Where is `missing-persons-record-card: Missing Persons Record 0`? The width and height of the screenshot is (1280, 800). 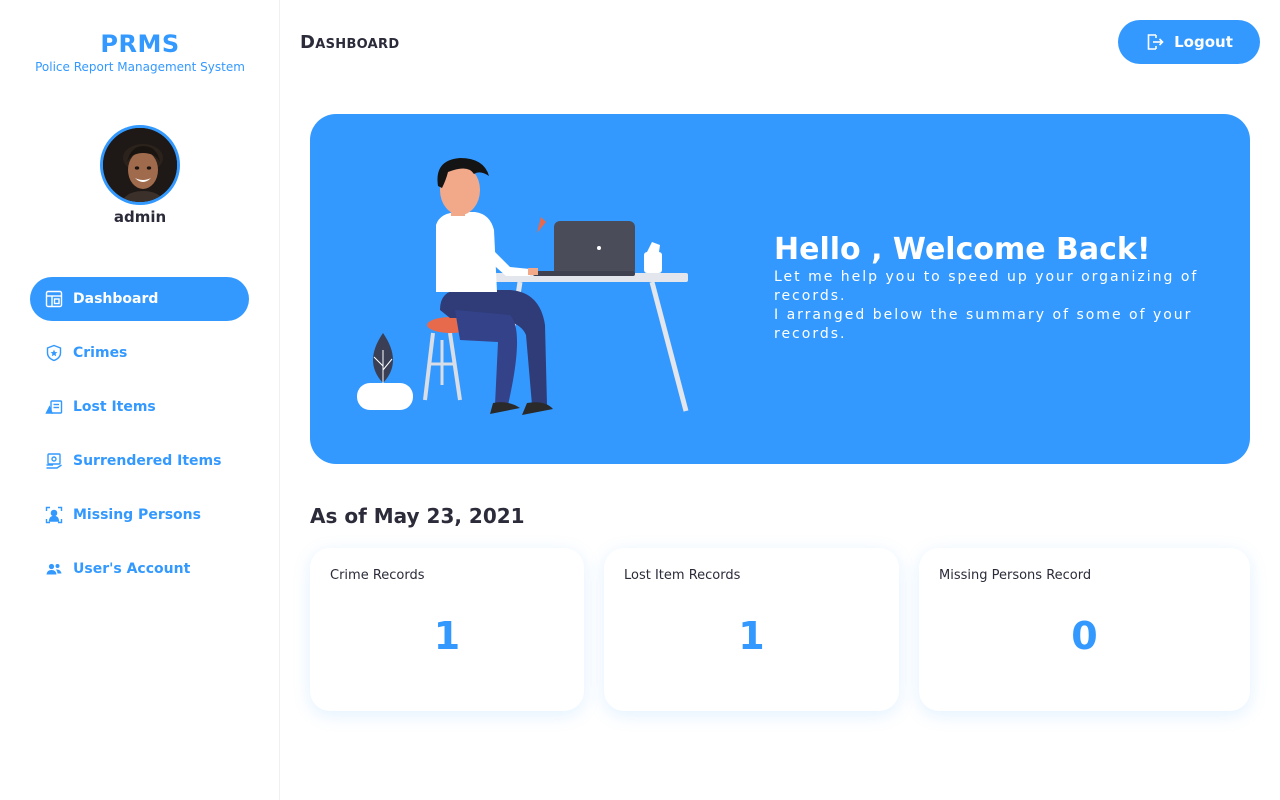
missing-persons-record-card: Missing Persons Record 0 is located at coordinates (1084, 629).